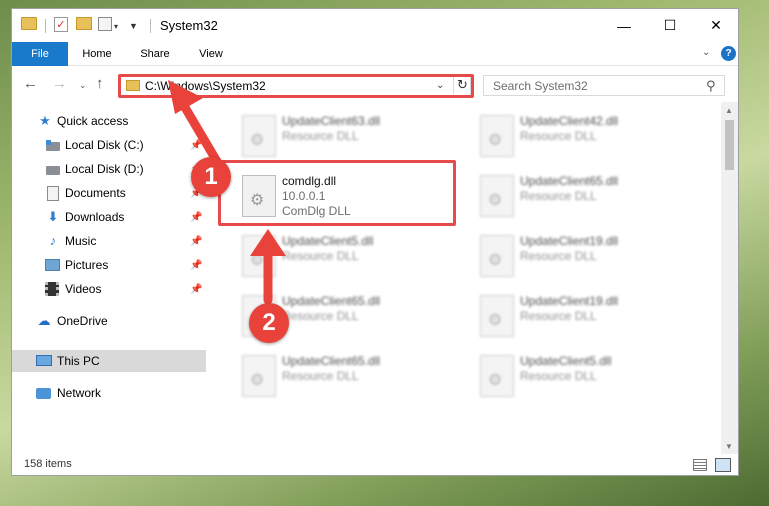 The height and width of the screenshot is (506, 769). Describe the element at coordinates (205, 86) in the screenshot. I see `address-path: C:\Windows\System32` at that location.